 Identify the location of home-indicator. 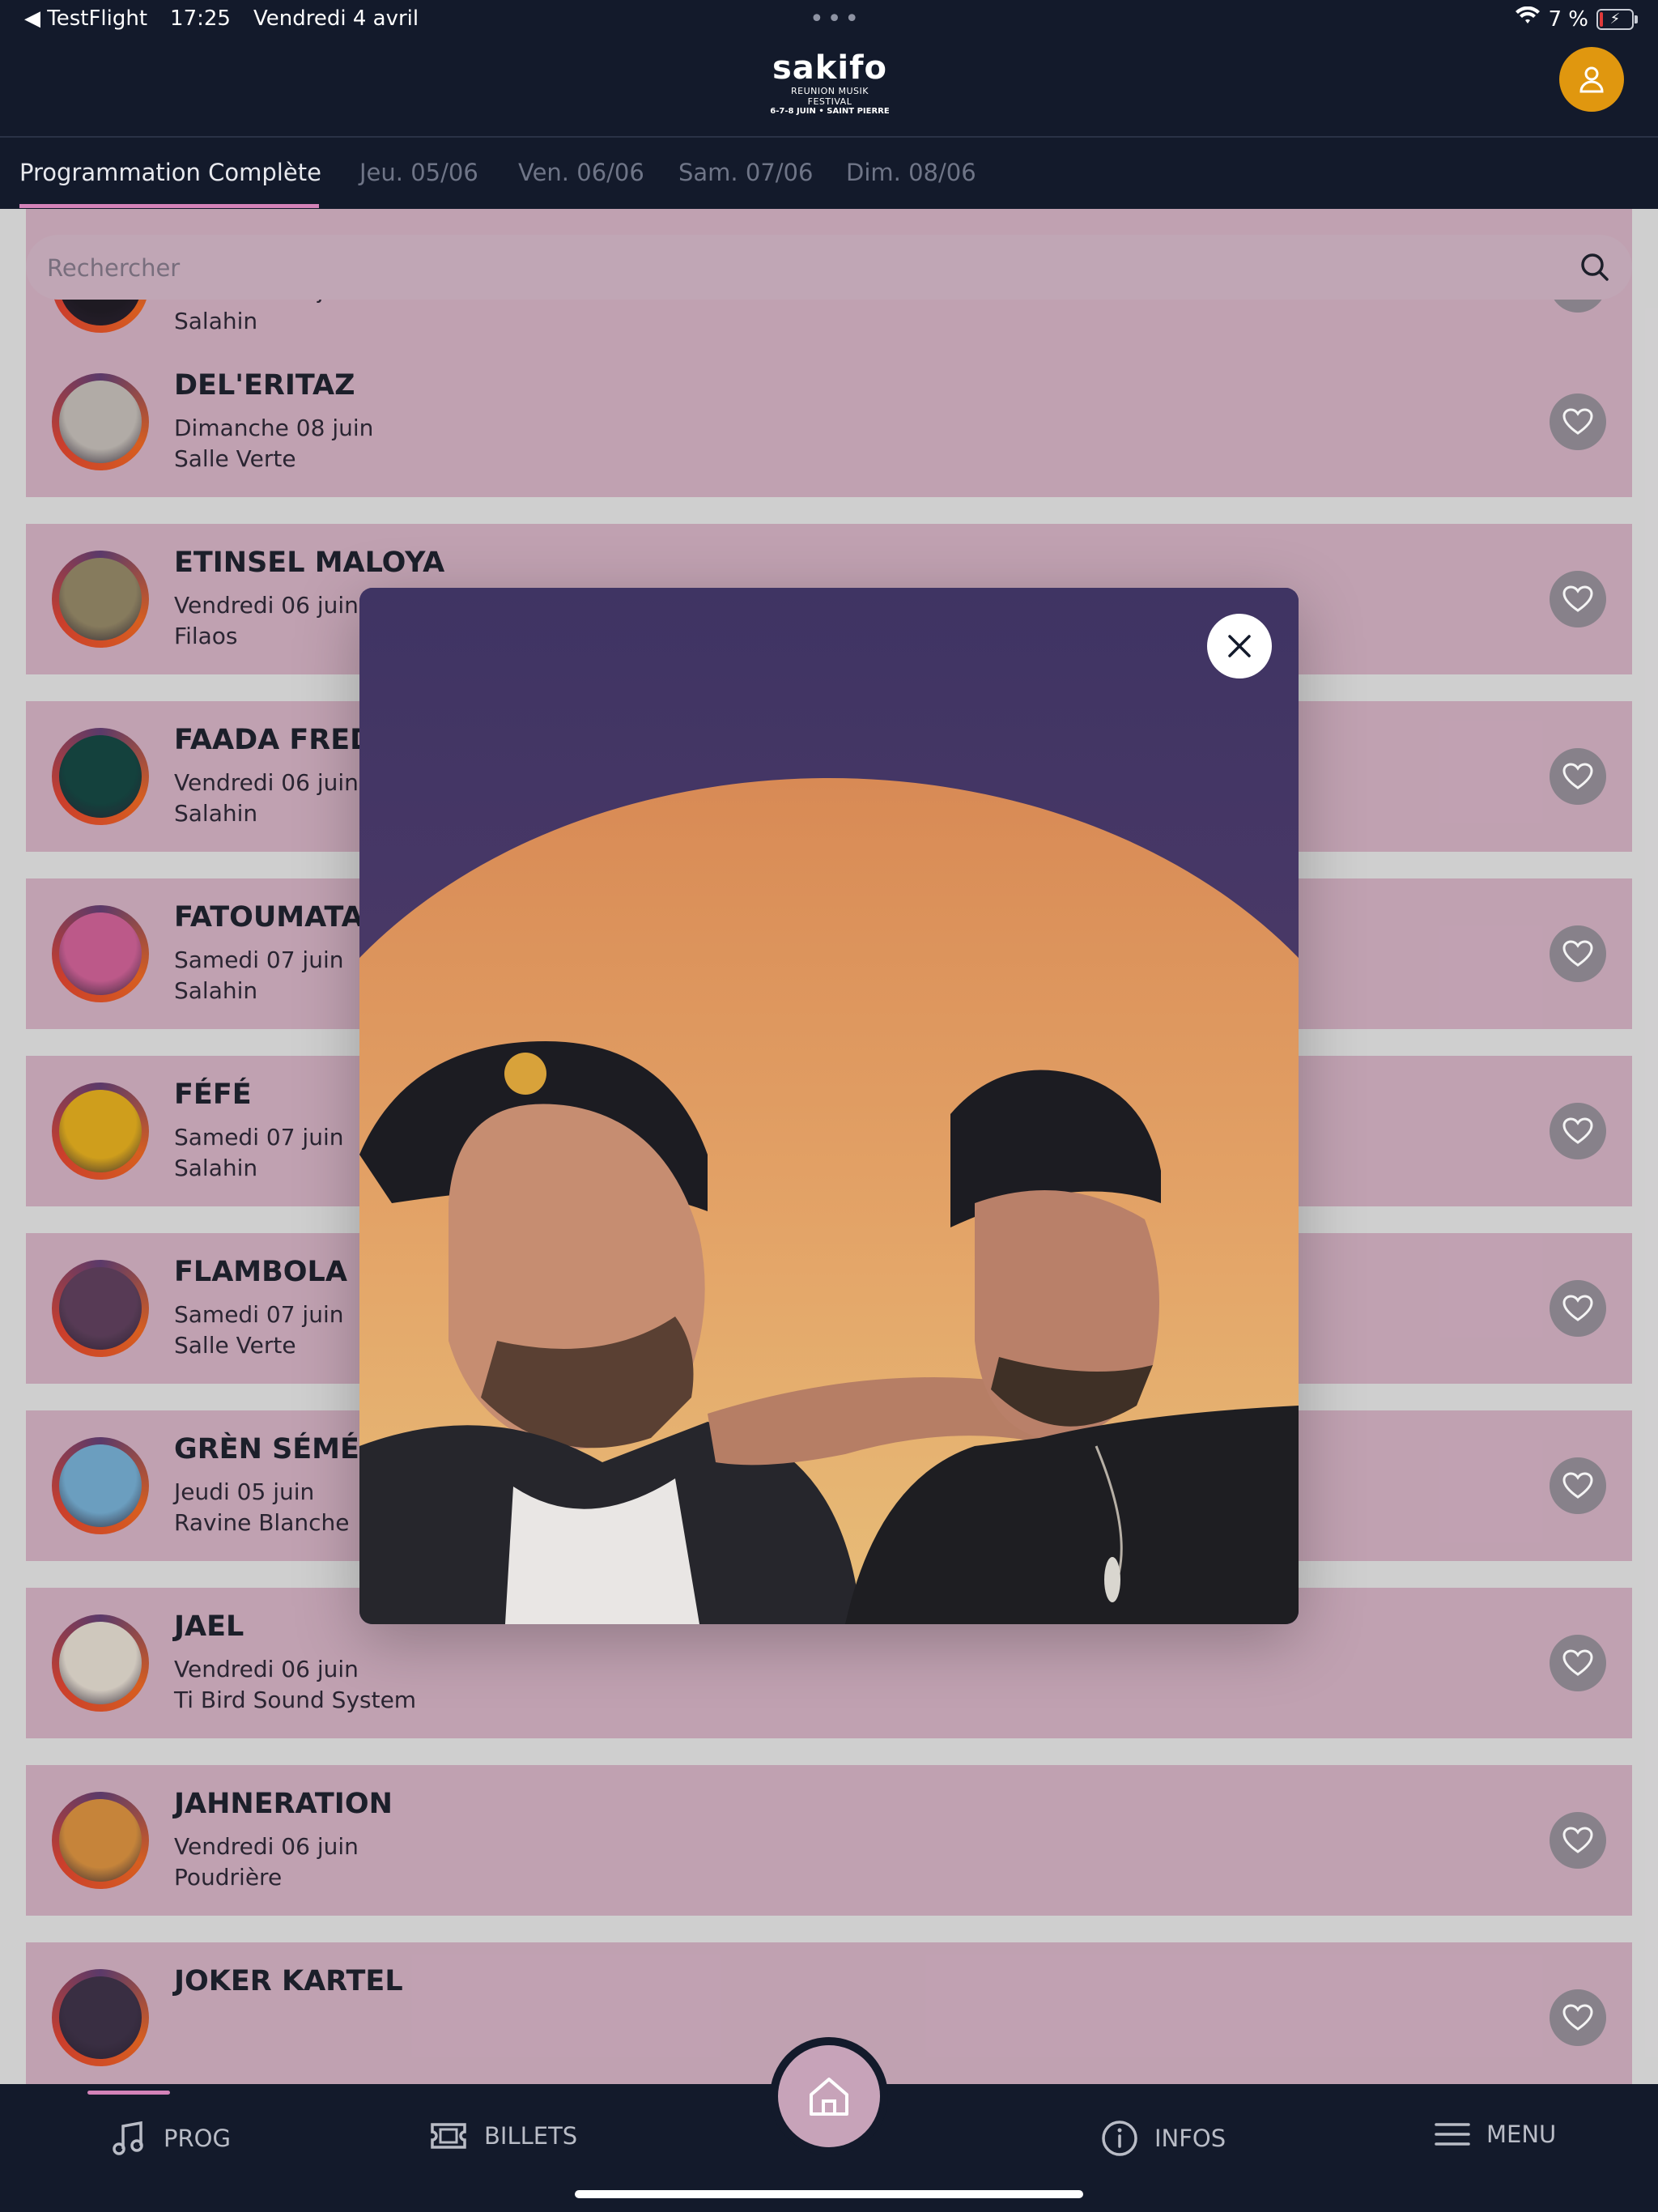
(829, 2194).